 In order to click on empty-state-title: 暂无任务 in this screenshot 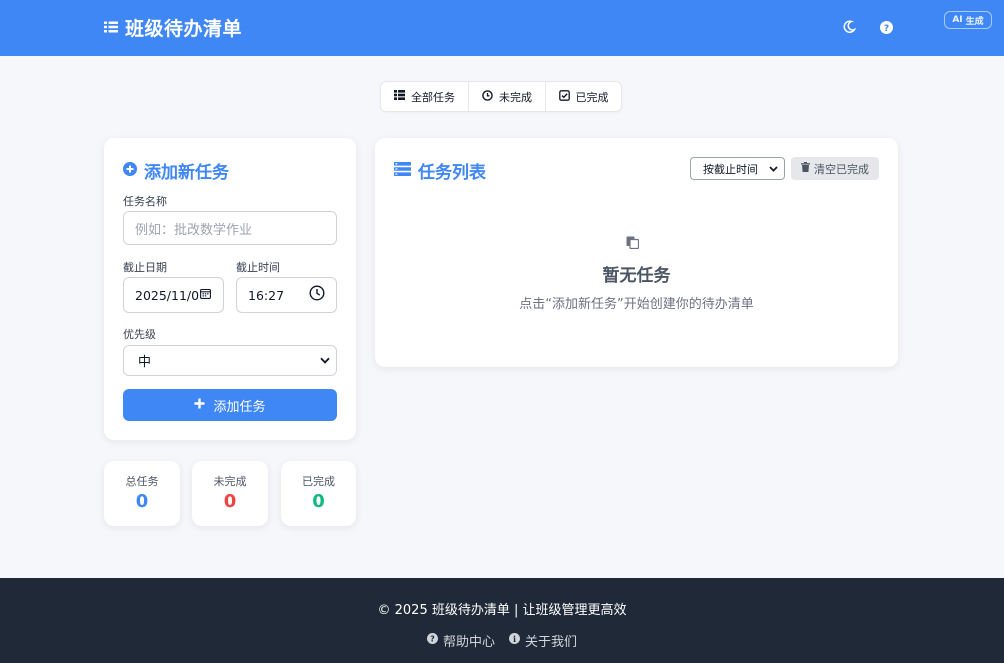, I will do `click(636, 276)`.